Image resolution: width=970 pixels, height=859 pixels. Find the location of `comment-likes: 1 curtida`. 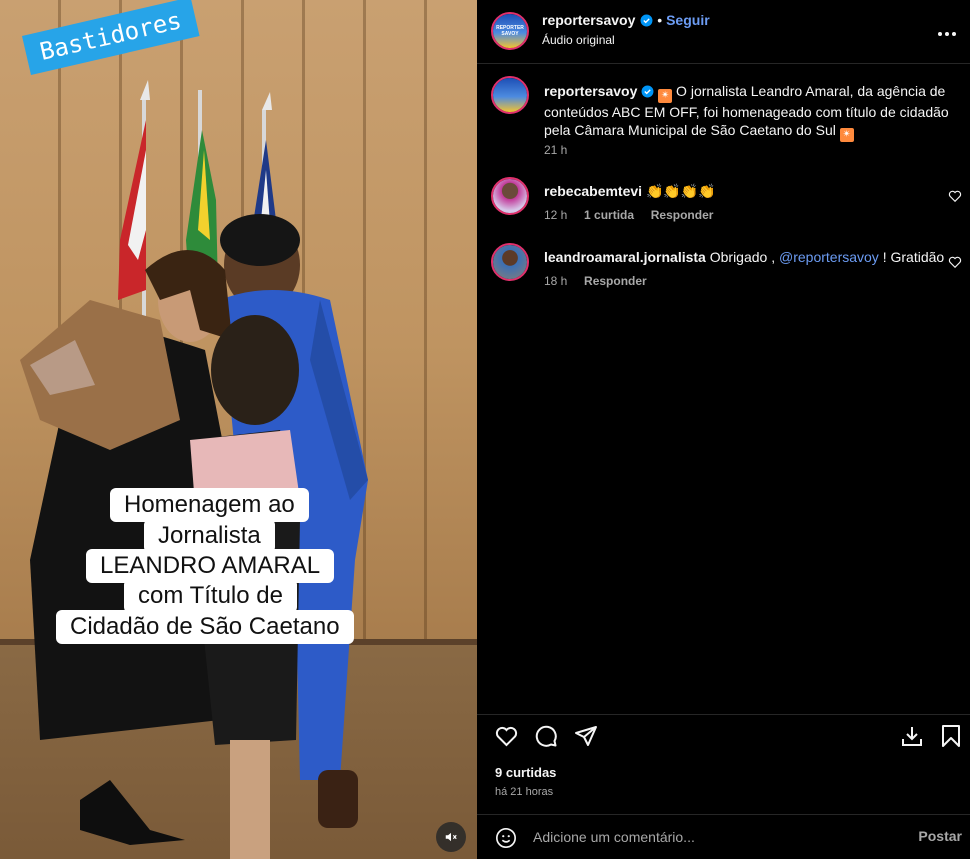

comment-likes: 1 curtida is located at coordinates (609, 215).